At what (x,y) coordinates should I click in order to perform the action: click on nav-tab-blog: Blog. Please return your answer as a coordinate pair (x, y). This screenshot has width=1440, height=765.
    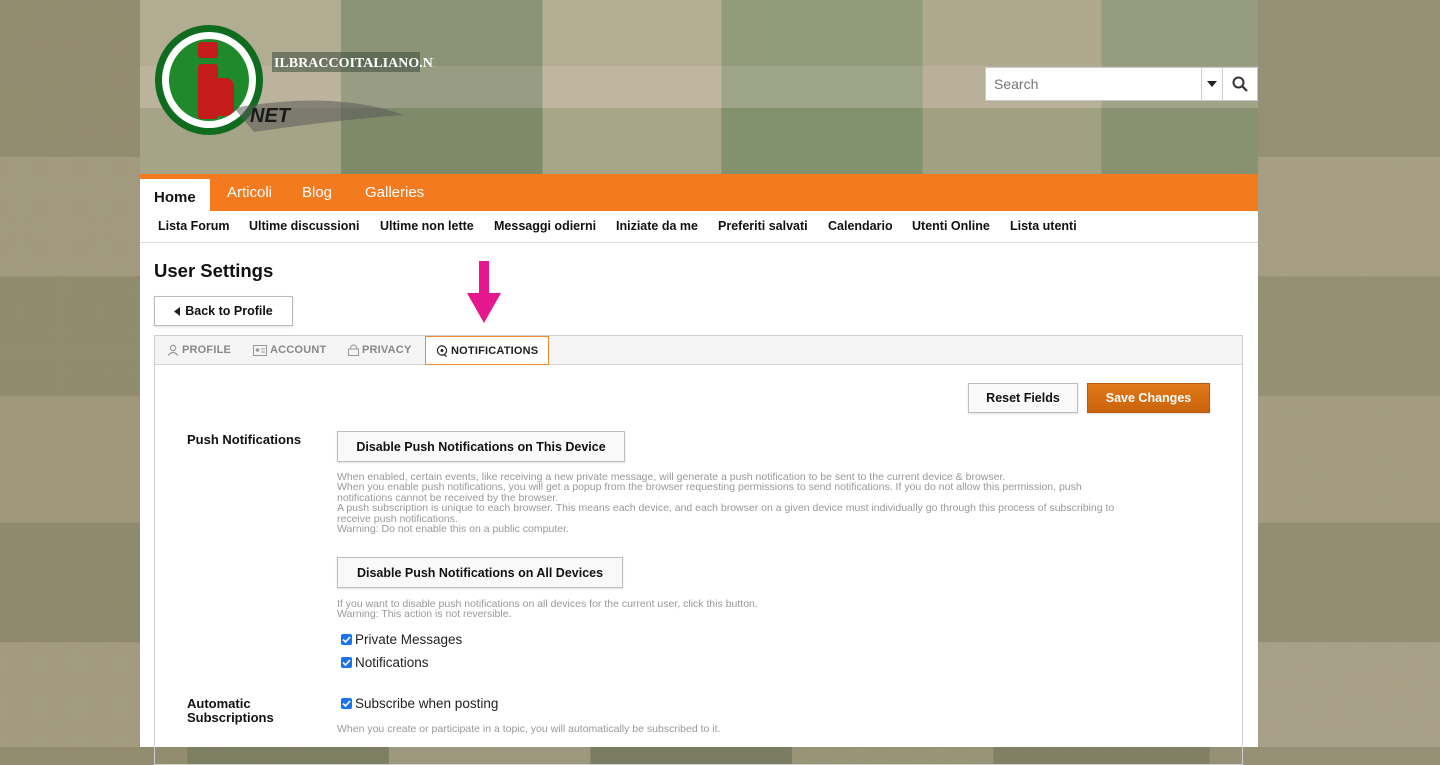
    Looking at the image, I should click on (317, 192).